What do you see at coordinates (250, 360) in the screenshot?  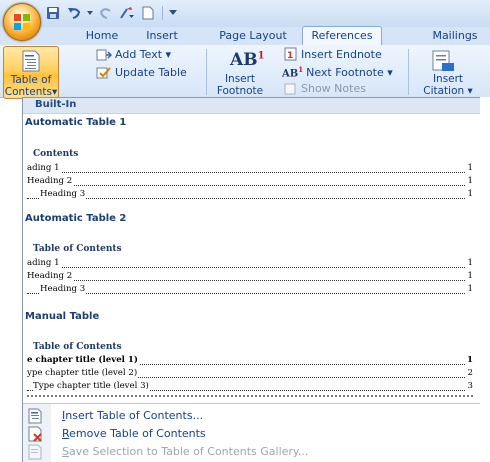 I see `toc-preview-line: e chapter title (level 1) 1` at bounding box center [250, 360].